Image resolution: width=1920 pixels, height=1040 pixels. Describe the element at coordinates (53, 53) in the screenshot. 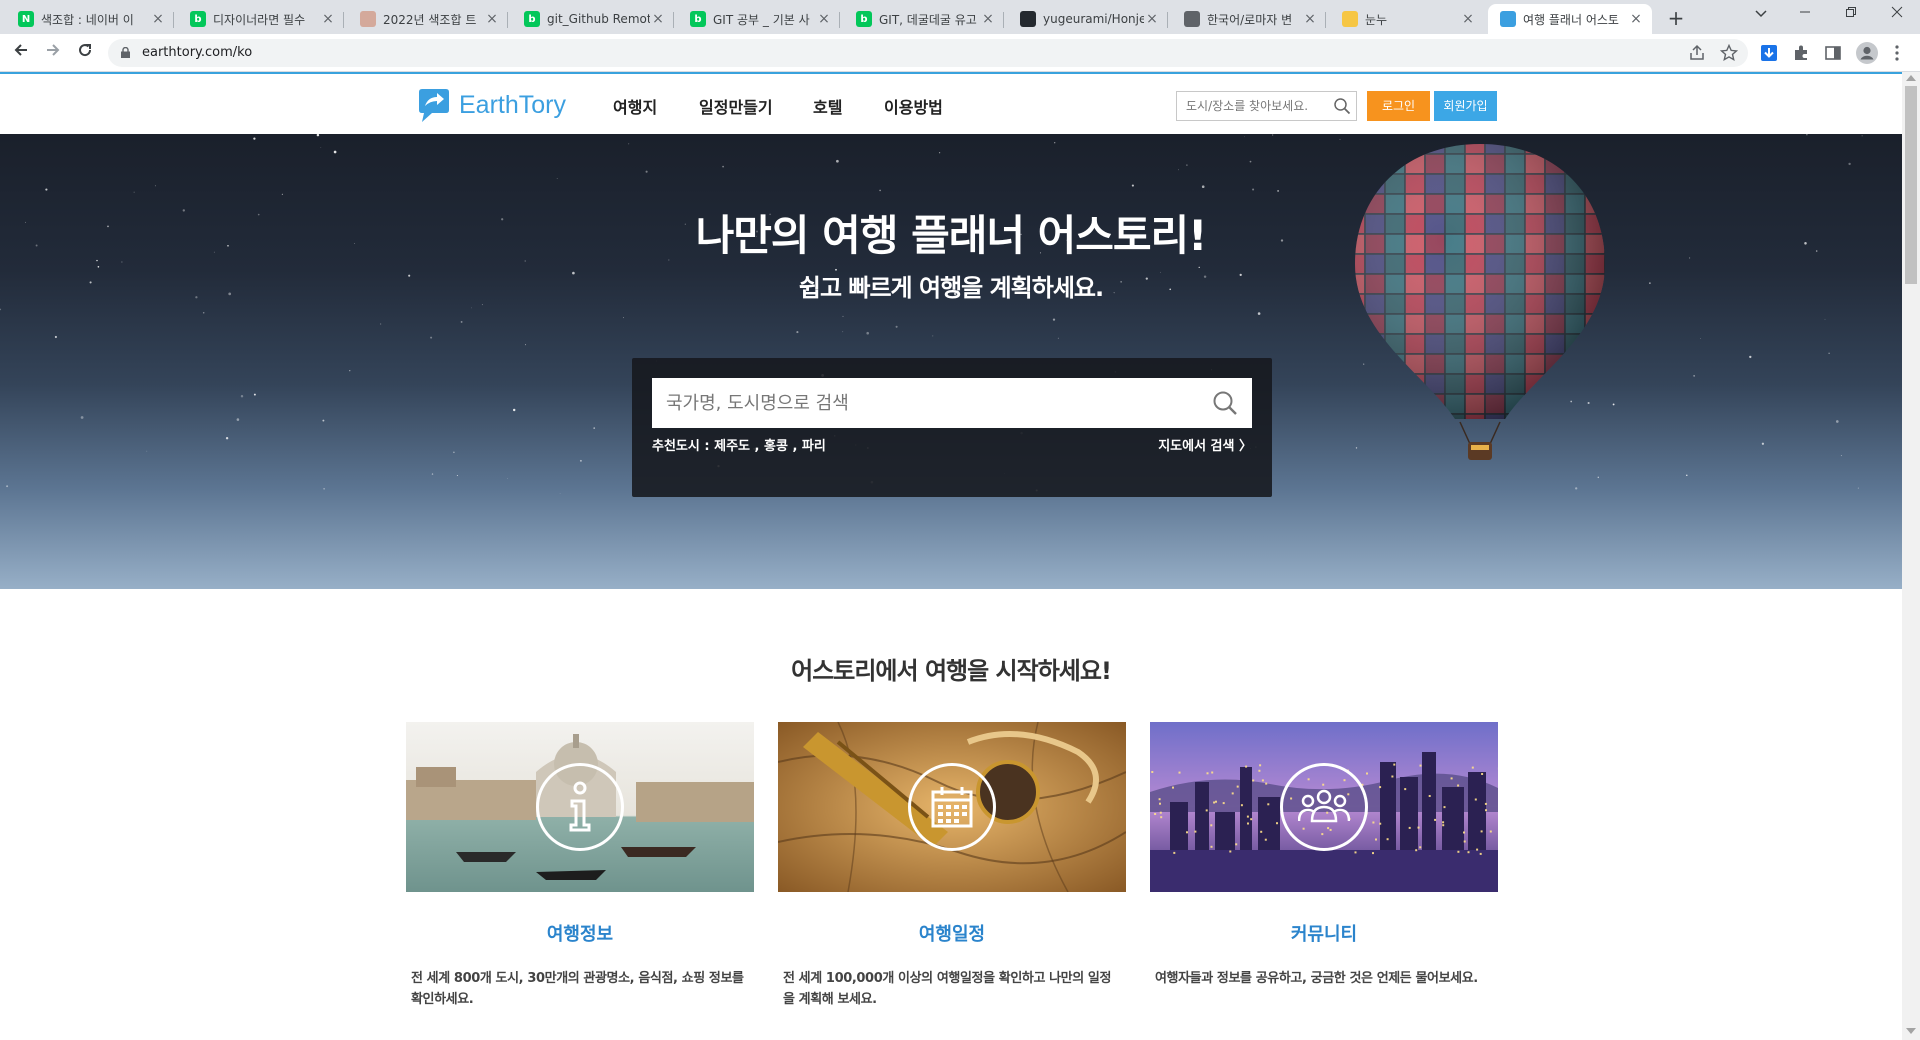

I see `forward-button` at that location.